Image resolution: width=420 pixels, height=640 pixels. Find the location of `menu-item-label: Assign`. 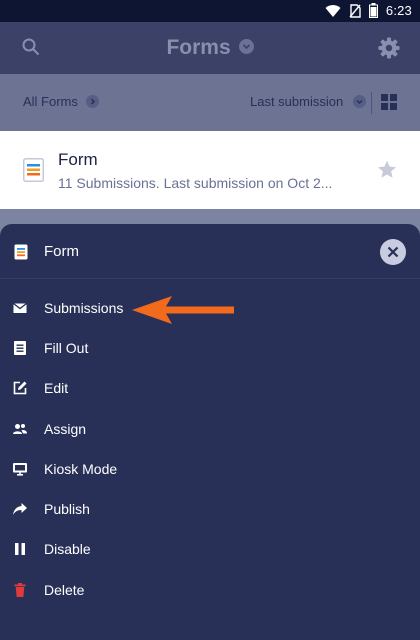

menu-item-label: Assign is located at coordinates (65, 429).